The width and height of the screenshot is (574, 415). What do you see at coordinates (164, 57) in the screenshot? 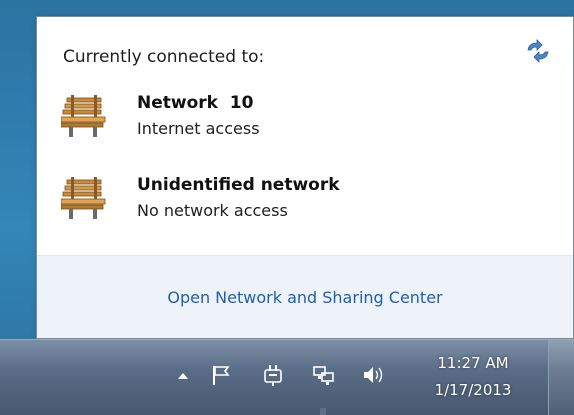
I see `flyout-title: Currently connected to:` at bounding box center [164, 57].